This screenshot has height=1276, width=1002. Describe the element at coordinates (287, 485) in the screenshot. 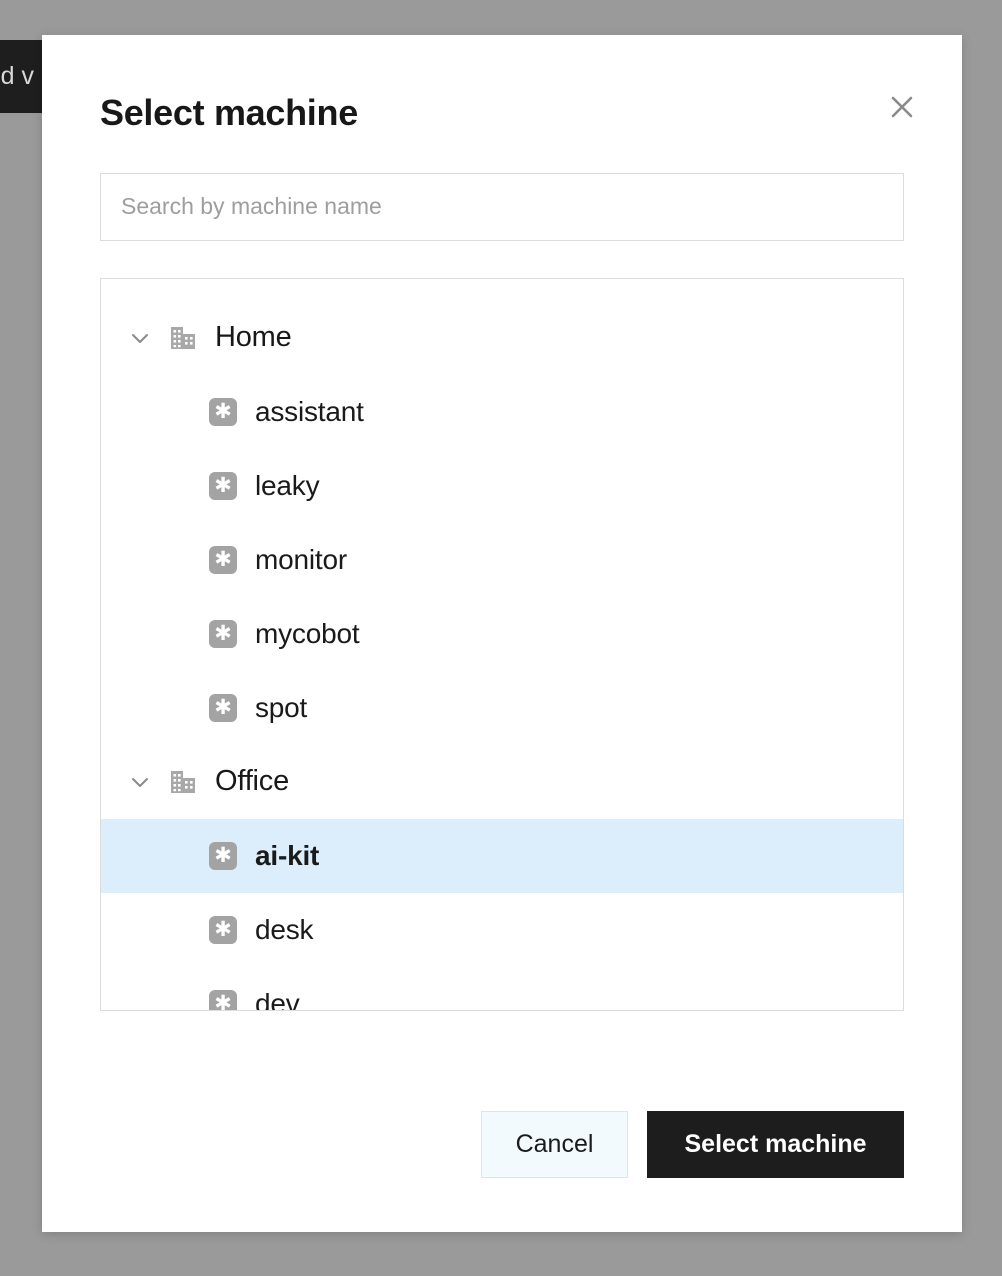

I see `tree-machine-label: leaky` at that location.